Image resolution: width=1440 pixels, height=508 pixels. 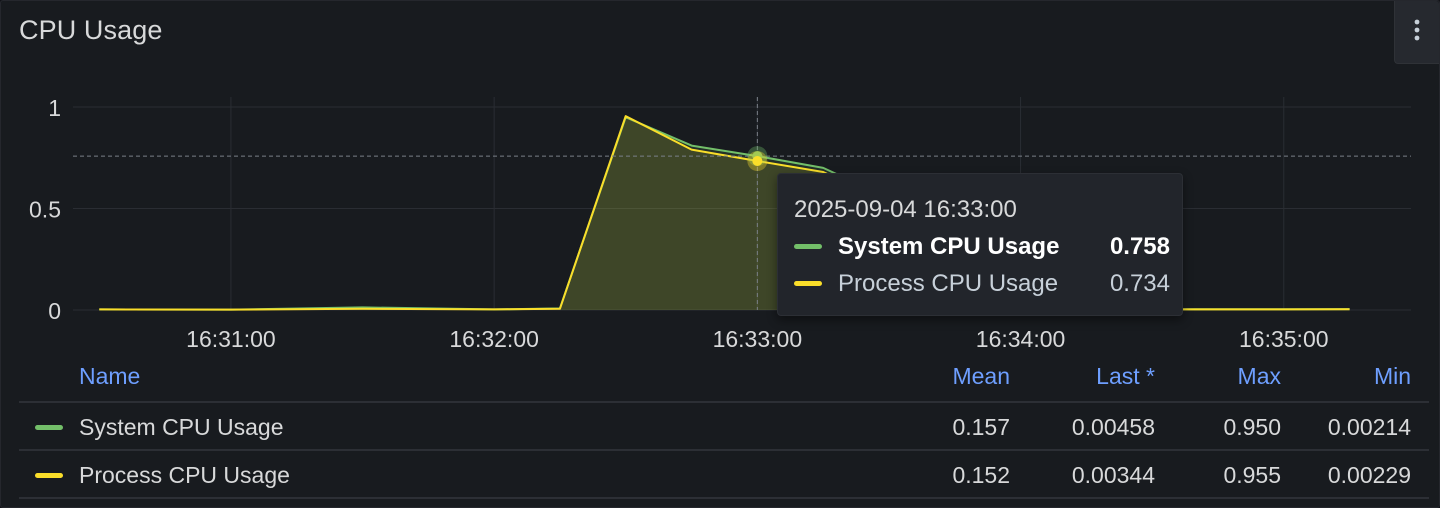 I want to click on legend-header-mean: Mean, so click(x=981, y=376).